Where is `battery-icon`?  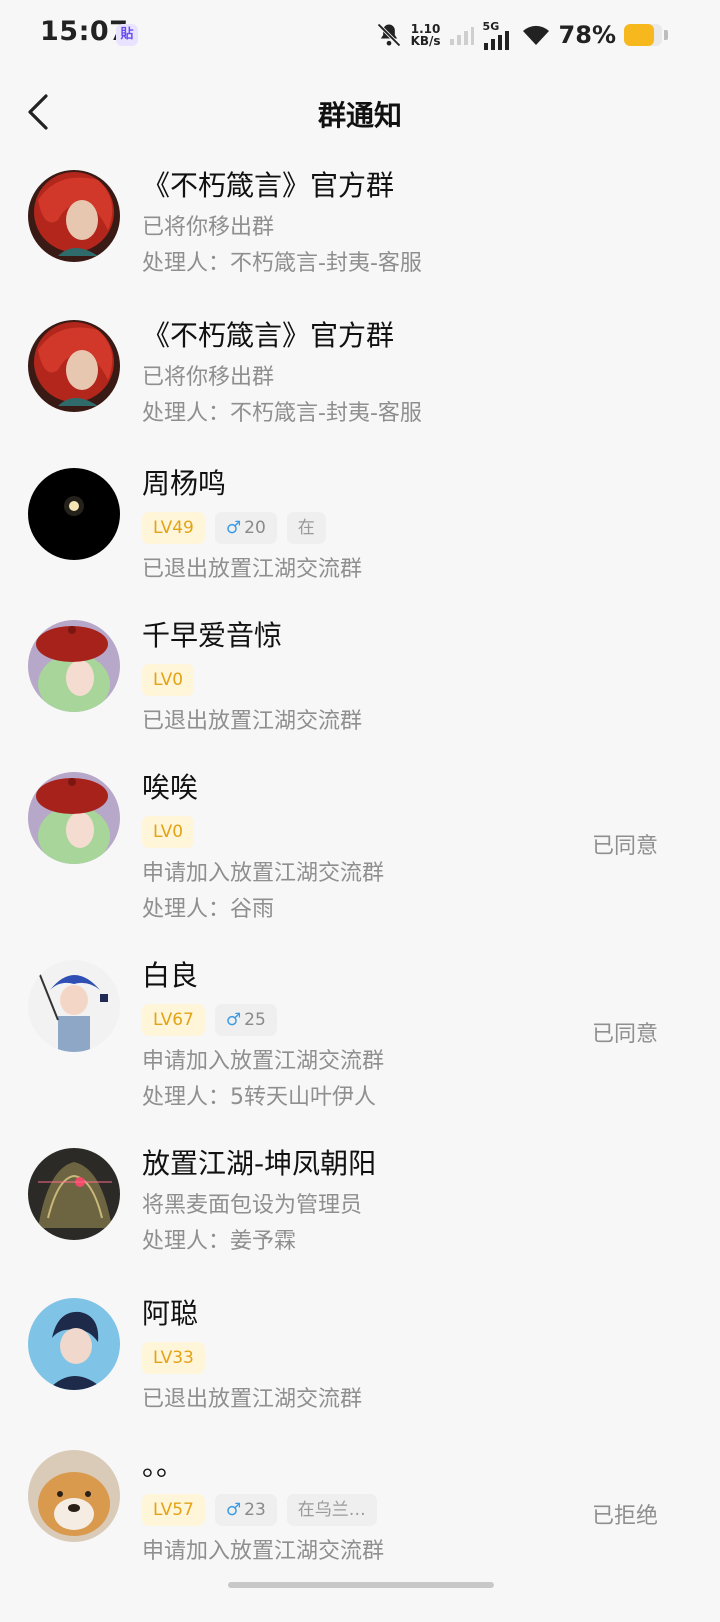 battery-icon is located at coordinates (643, 35).